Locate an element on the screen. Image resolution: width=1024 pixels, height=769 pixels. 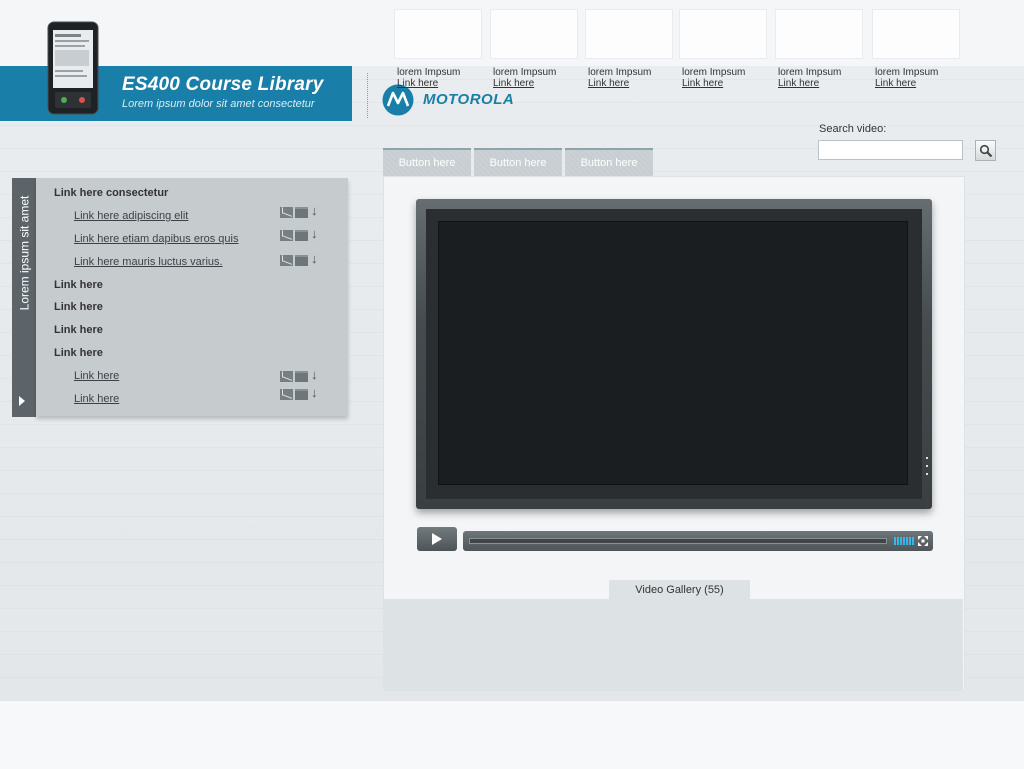
gallery-tab: Video Gallery (55) is located at coordinates (679, 590).